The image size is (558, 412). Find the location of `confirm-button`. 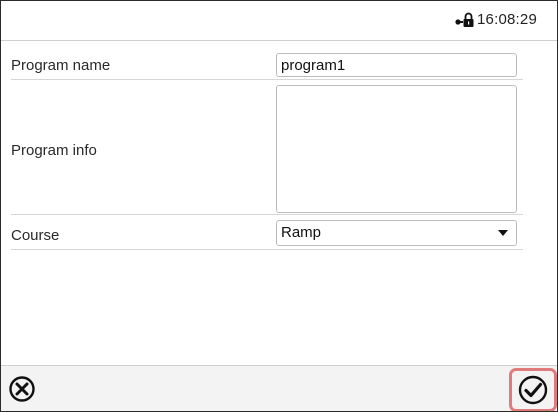

confirm-button is located at coordinates (533, 389).